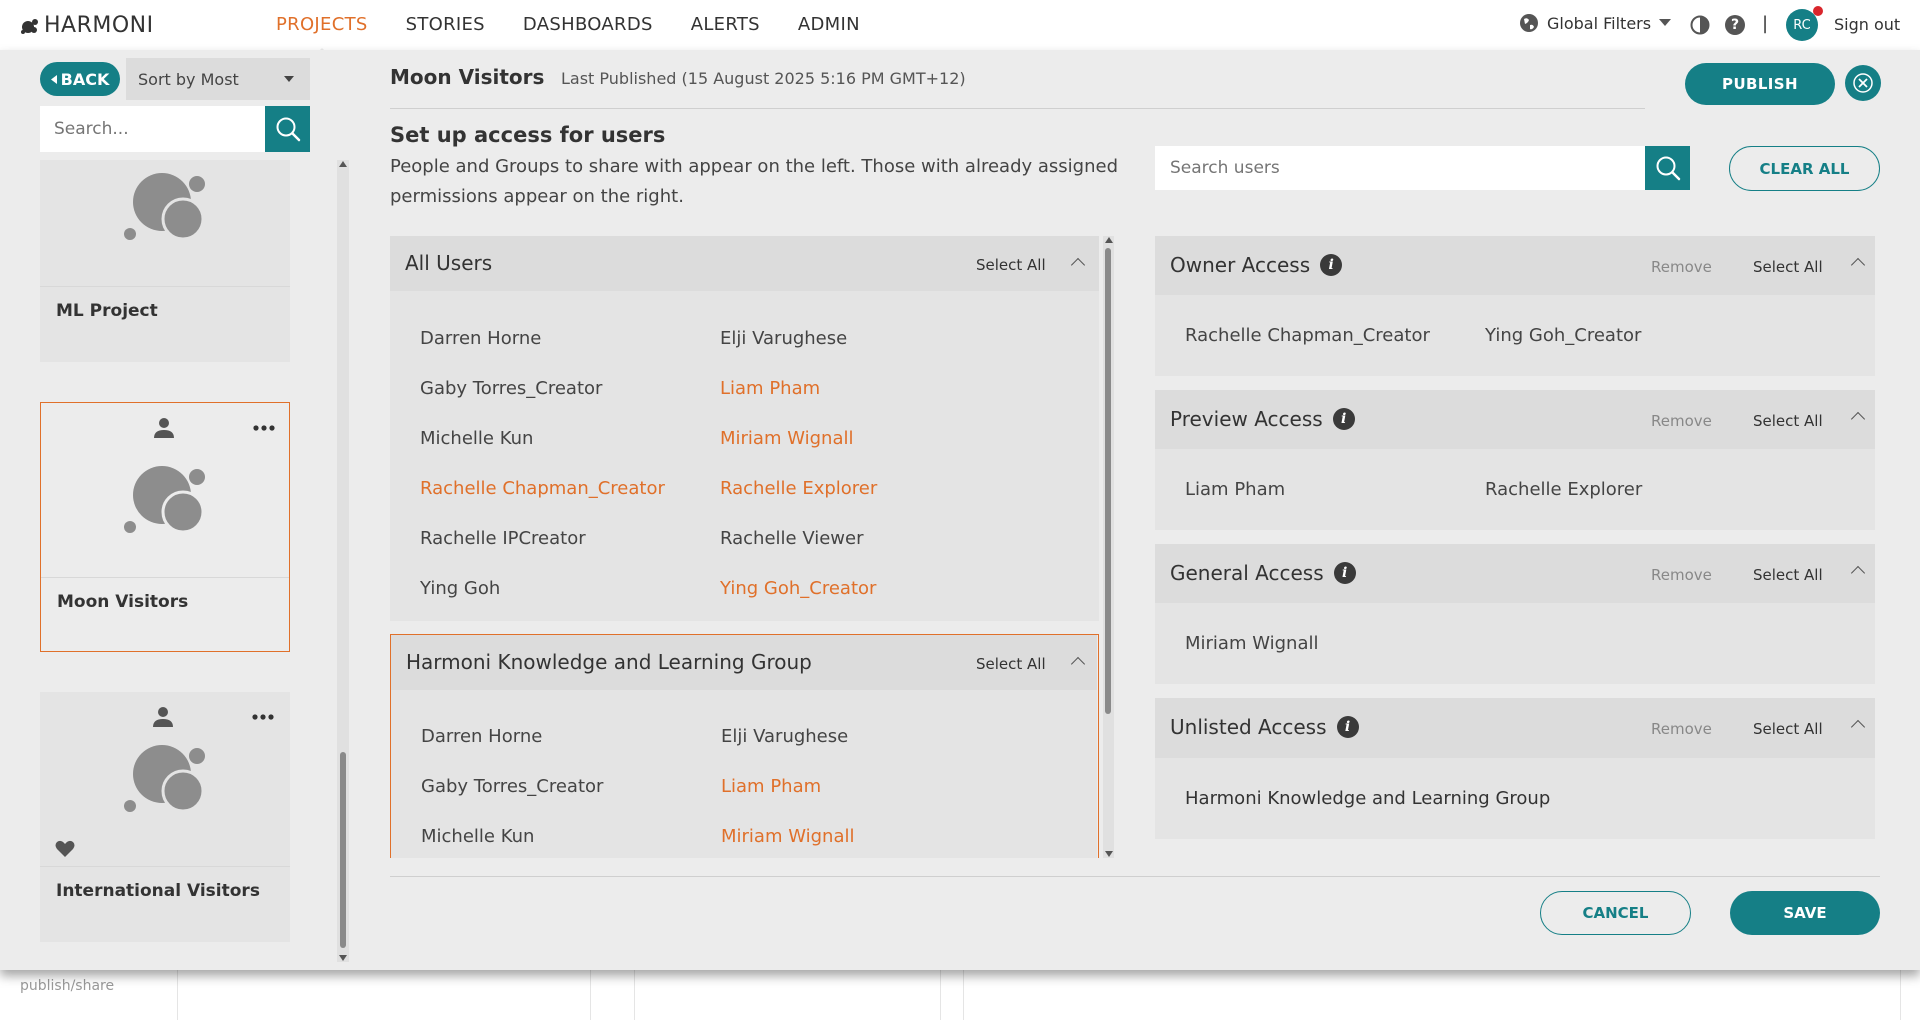 This screenshot has height=1020, width=1920. What do you see at coordinates (588, 25) in the screenshot?
I see `nav-dashboards: DASHBOARDS` at bounding box center [588, 25].